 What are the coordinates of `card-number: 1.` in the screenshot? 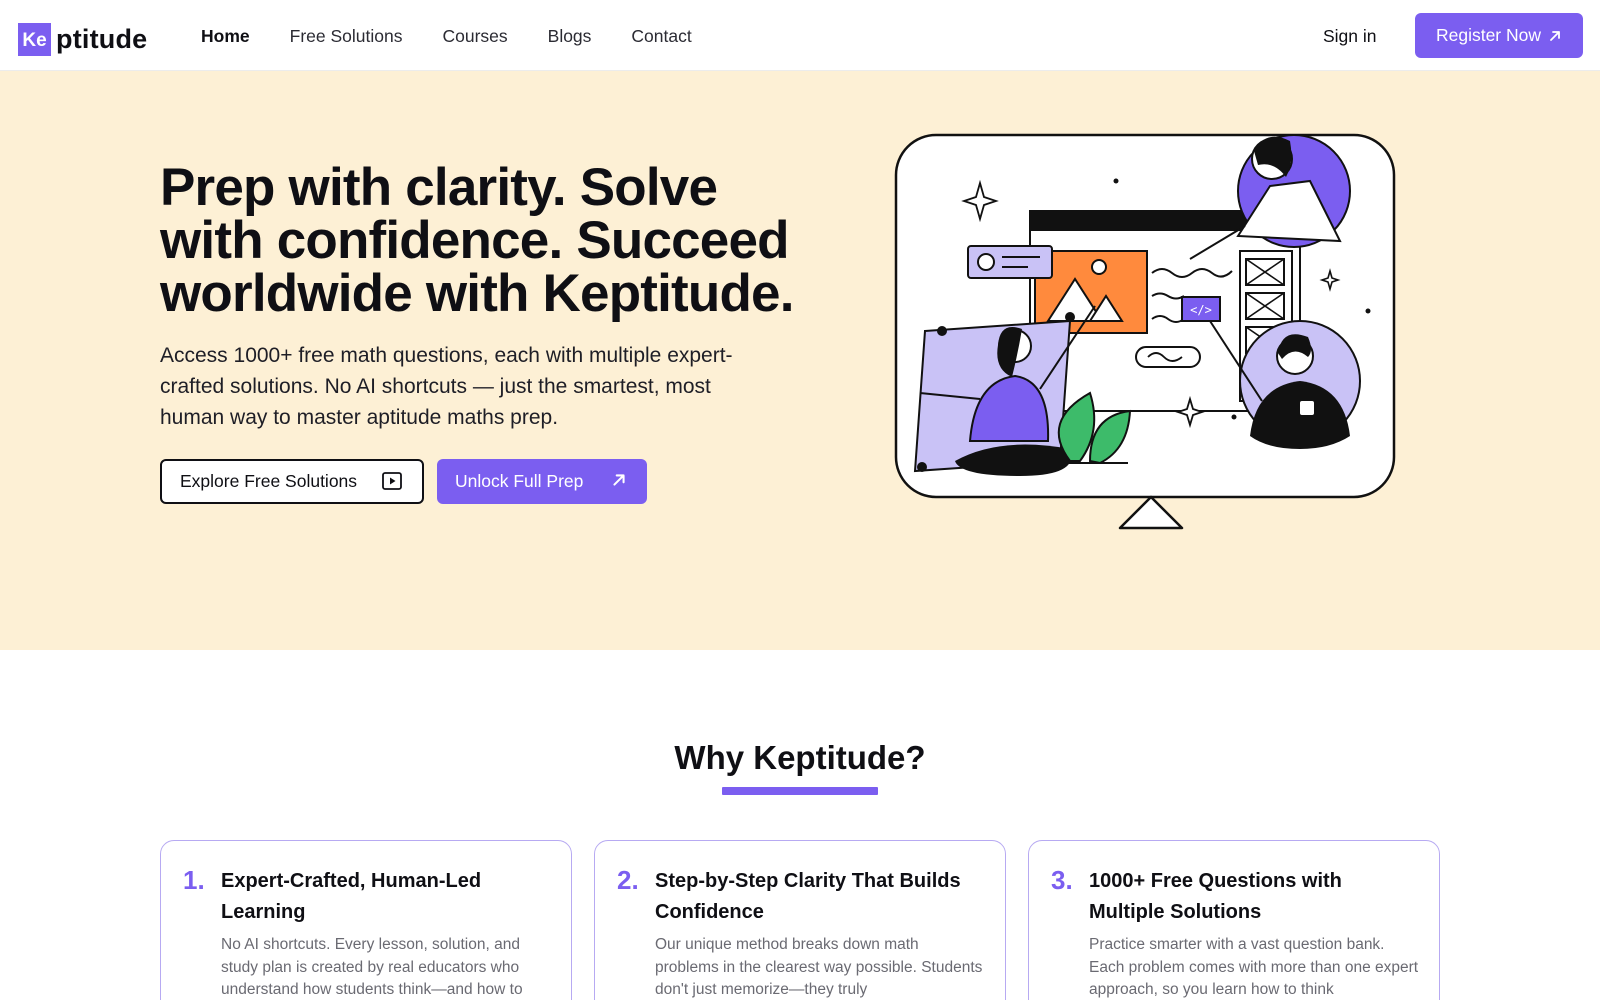 It's located at (194, 880).